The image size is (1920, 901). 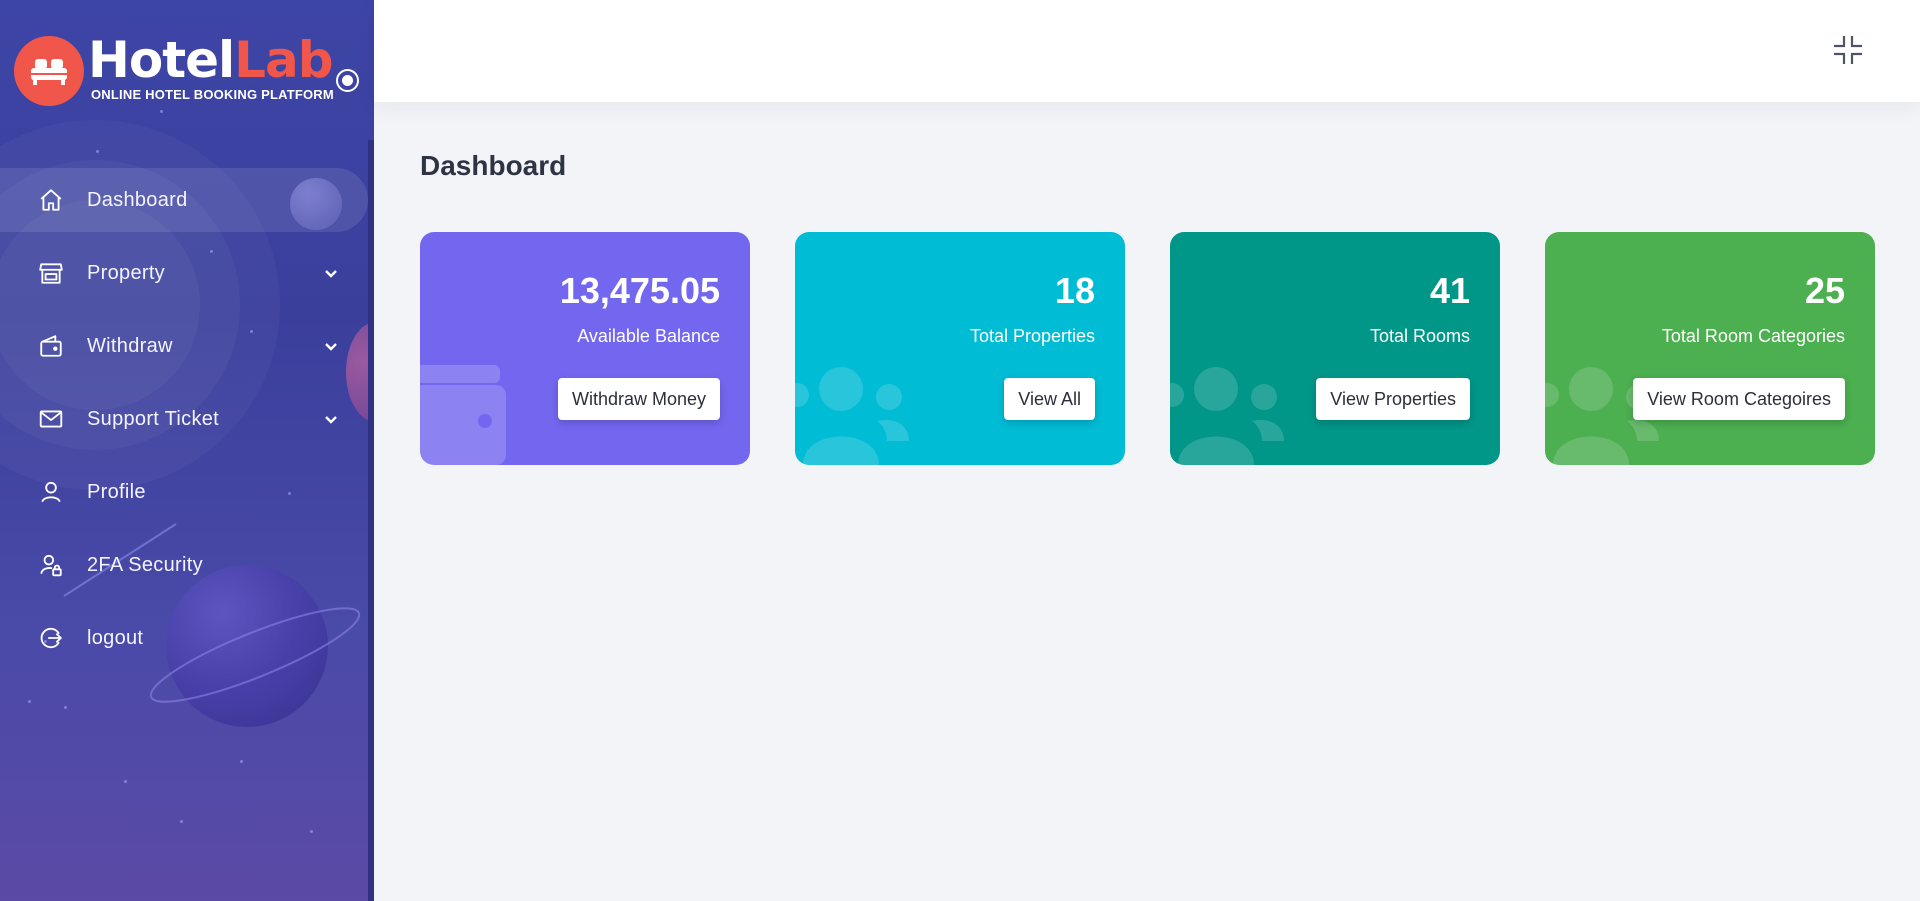 What do you see at coordinates (51, 419) in the screenshot?
I see `envelope-icon` at bounding box center [51, 419].